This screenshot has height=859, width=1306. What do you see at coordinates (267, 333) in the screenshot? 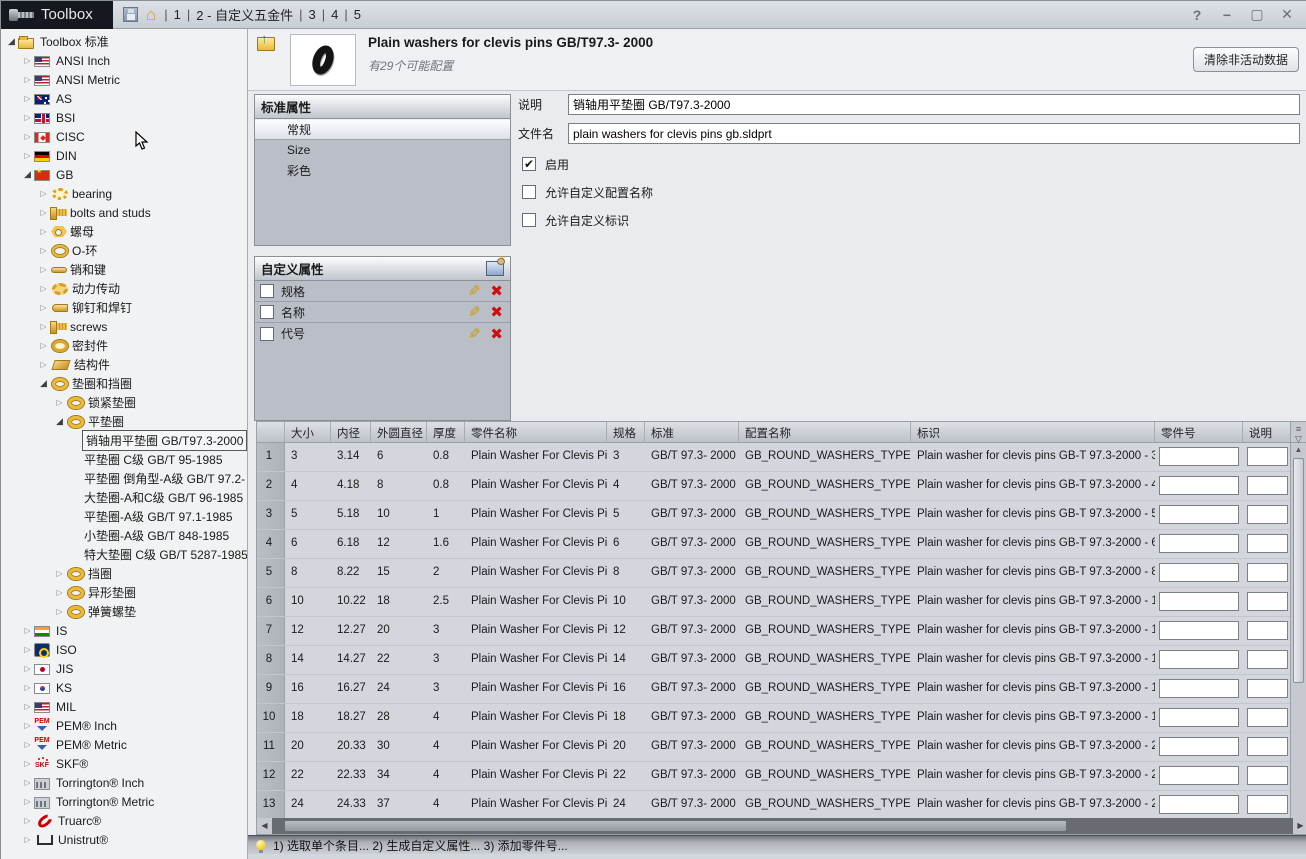
I see `property-checkbox` at bounding box center [267, 333].